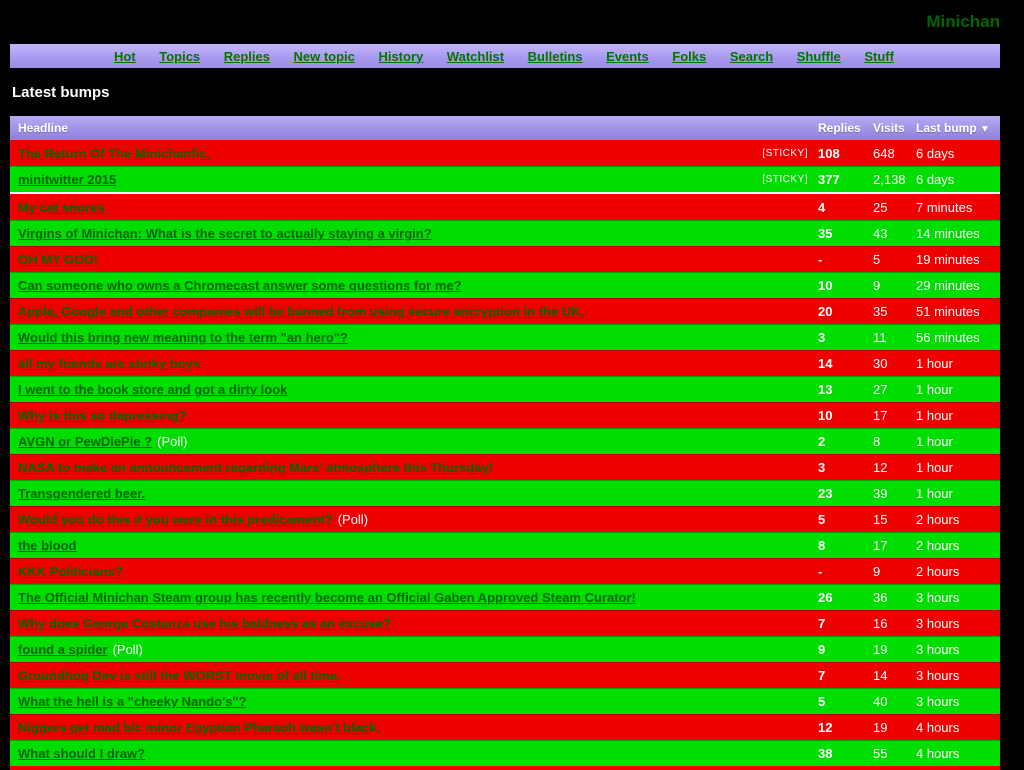 This screenshot has width=1024, height=770. What do you see at coordinates (751, 56) in the screenshot?
I see `nav-link-search: Search` at bounding box center [751, 56].